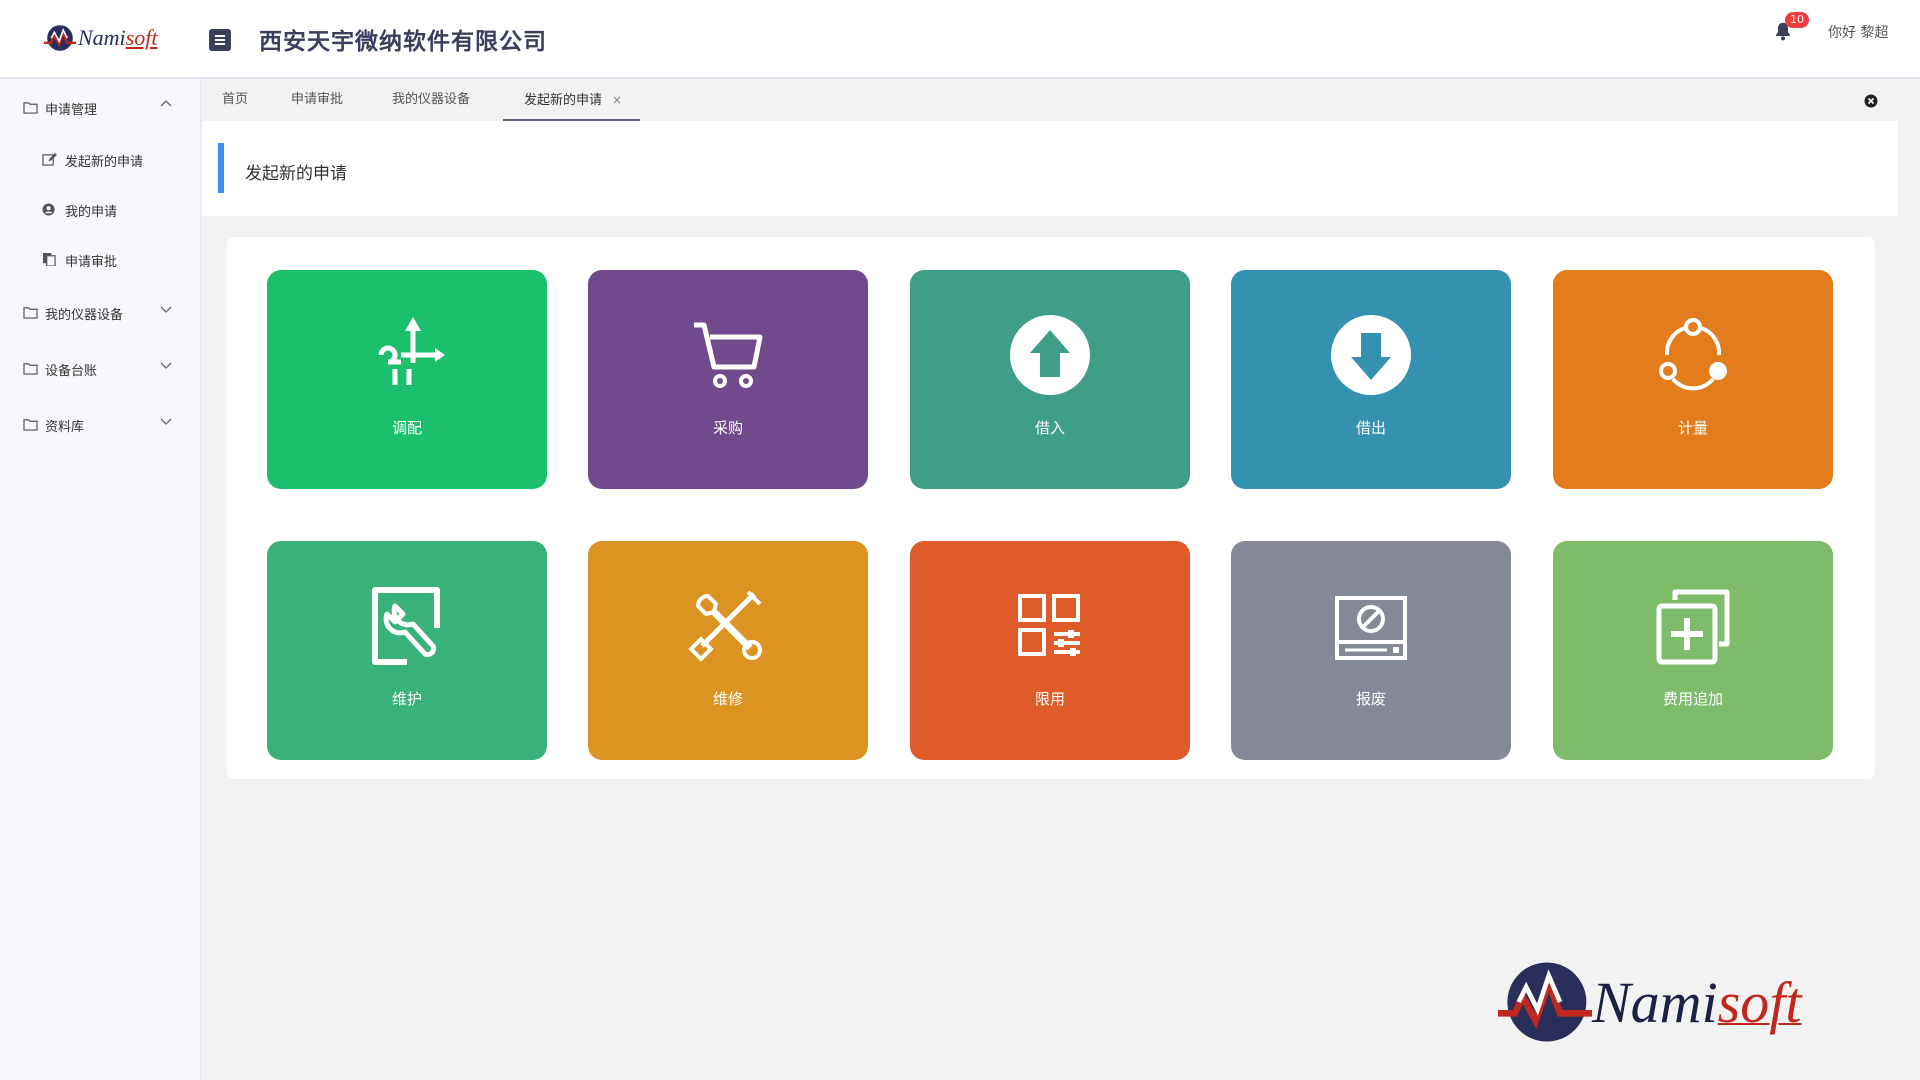 This screenshot has height=1080, width=1920. I want to click on add-copy-icon, so click(1693, 627).